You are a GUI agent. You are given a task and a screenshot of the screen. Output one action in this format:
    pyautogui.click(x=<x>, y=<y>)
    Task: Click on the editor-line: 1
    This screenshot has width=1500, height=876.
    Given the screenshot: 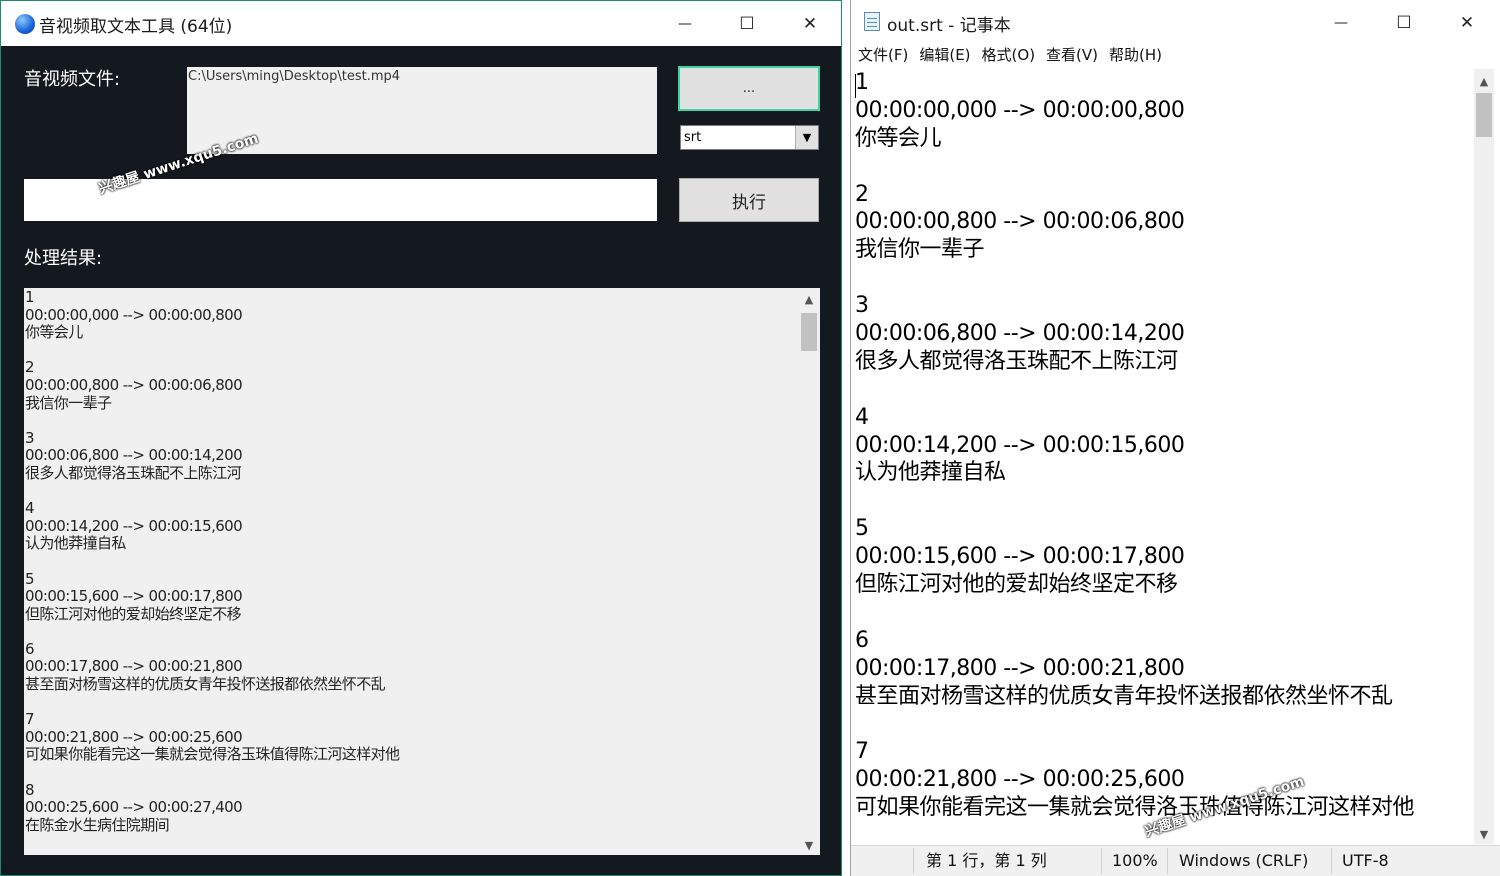 What is the action you would take?
    pyautogui.click(x=862, y=82)
    